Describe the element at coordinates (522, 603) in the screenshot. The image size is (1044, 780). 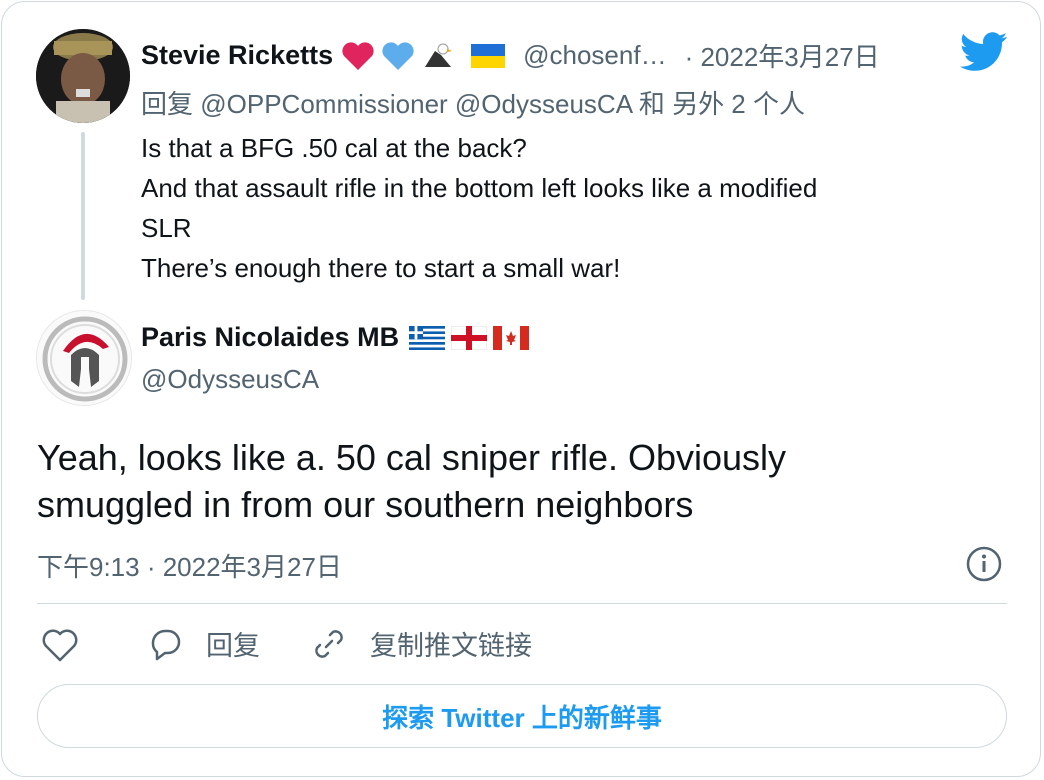
I see `divider` at that location.